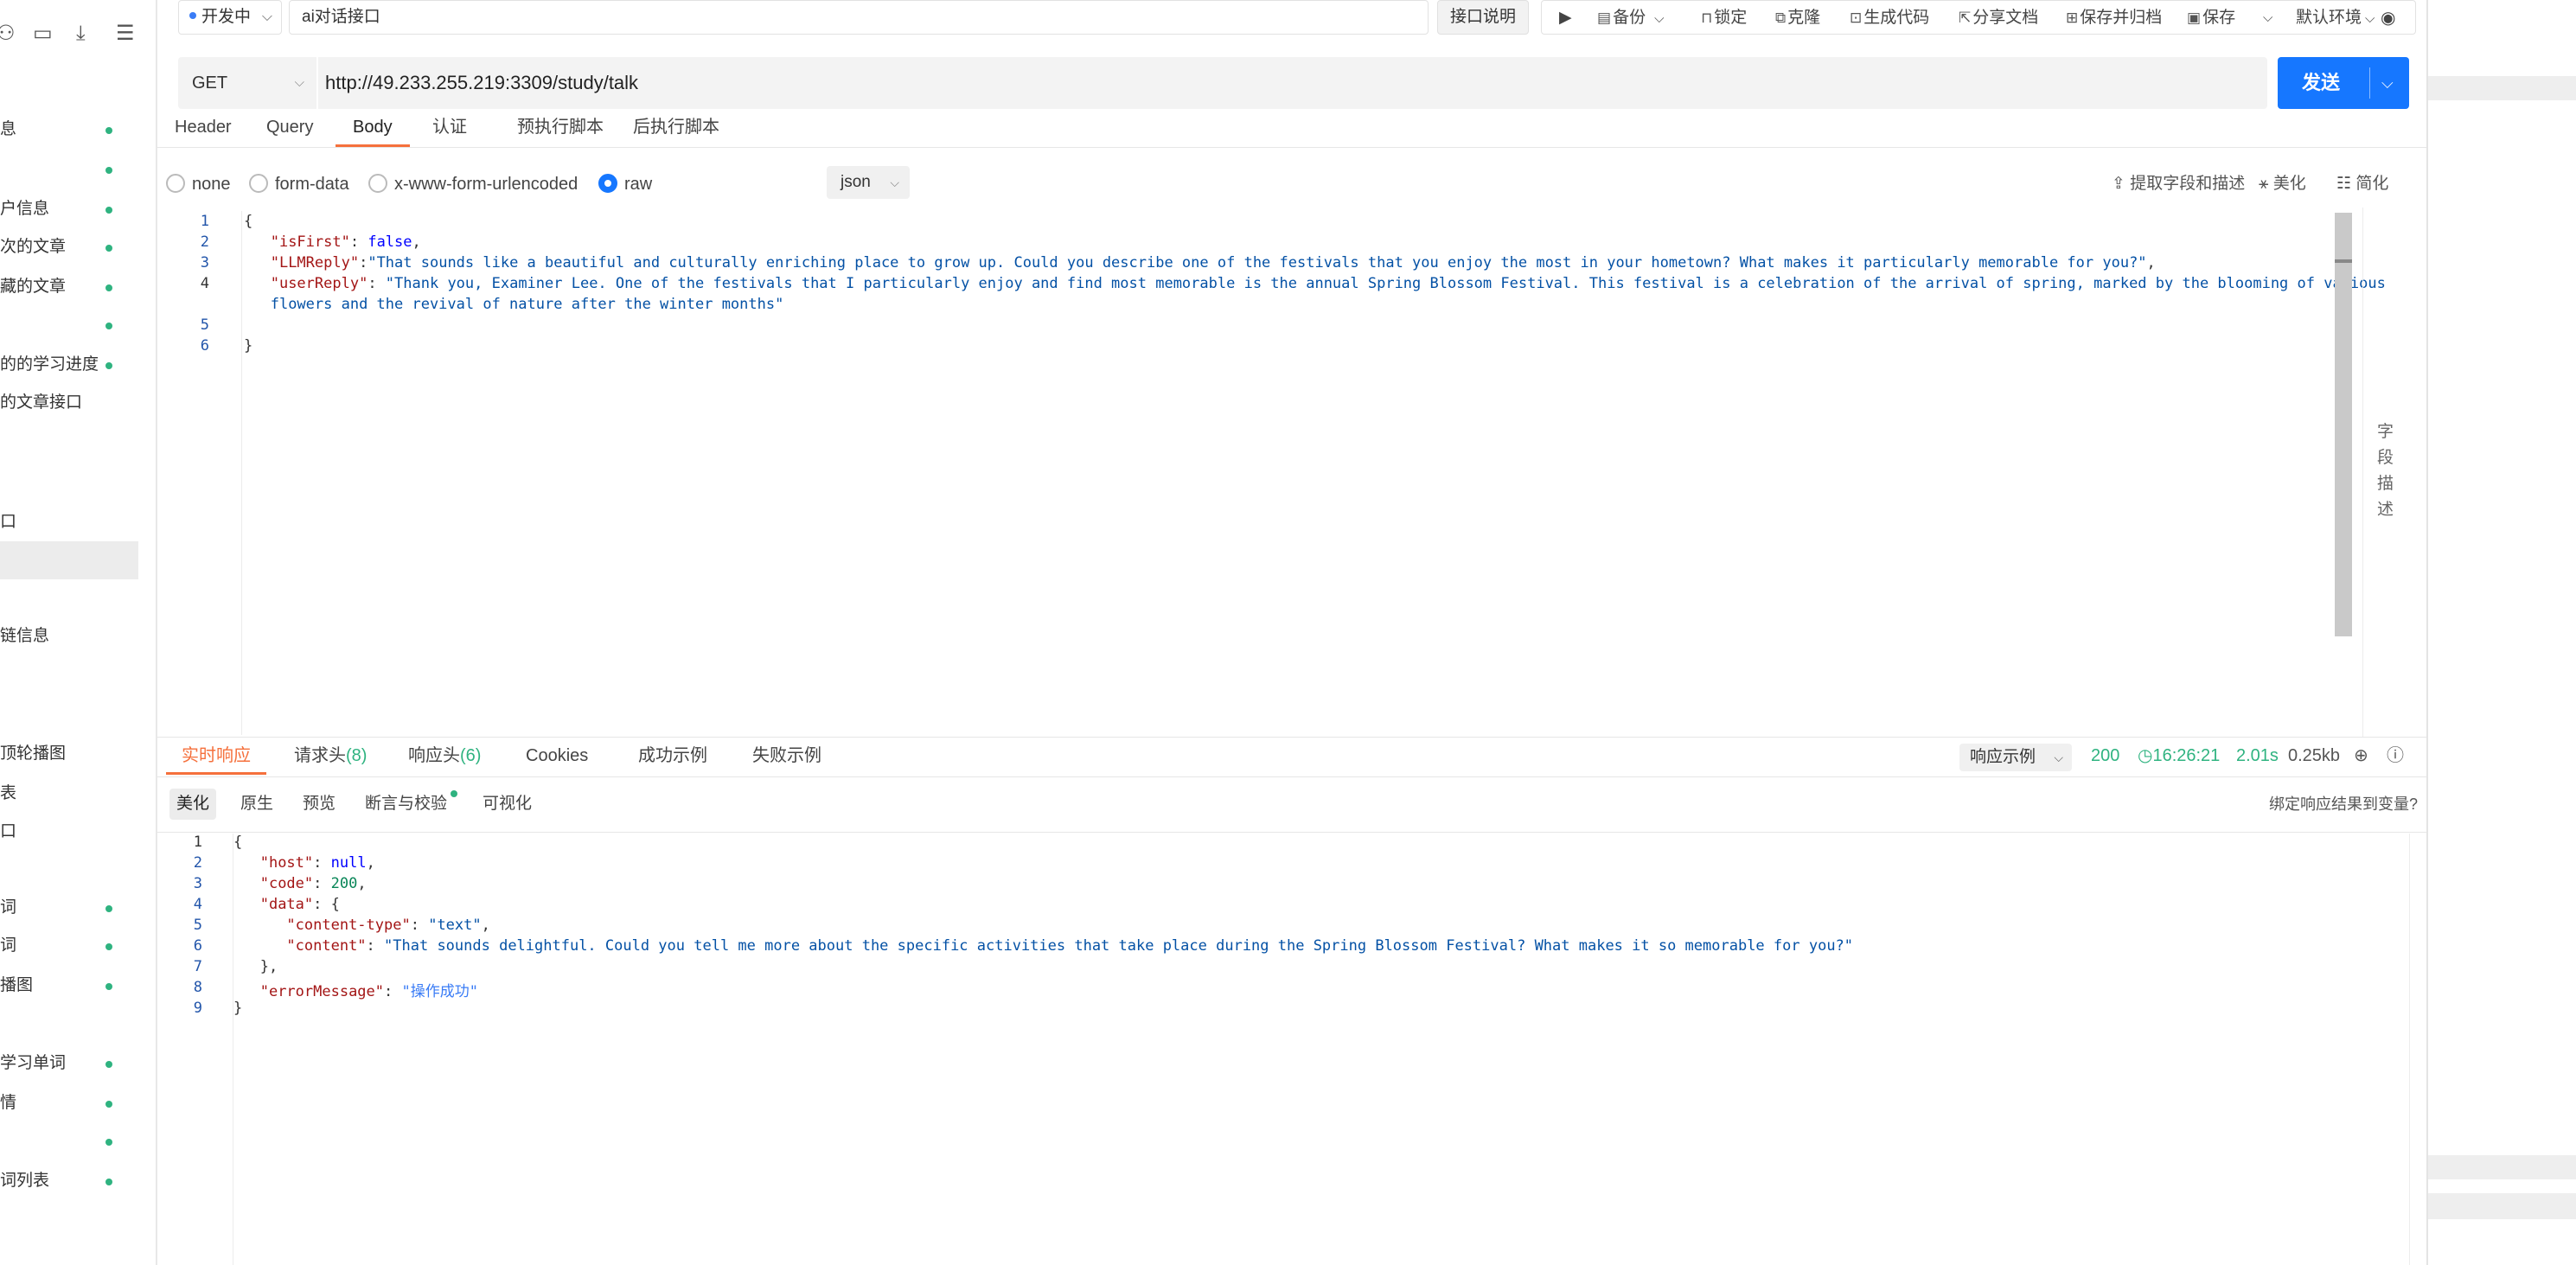 This screenshot has height=1265, width=2576. What do you see at coordinates (2211, 18) in the screenshot?
I see `save-button: ▣ 保存` at bounding box center [2211, 18].